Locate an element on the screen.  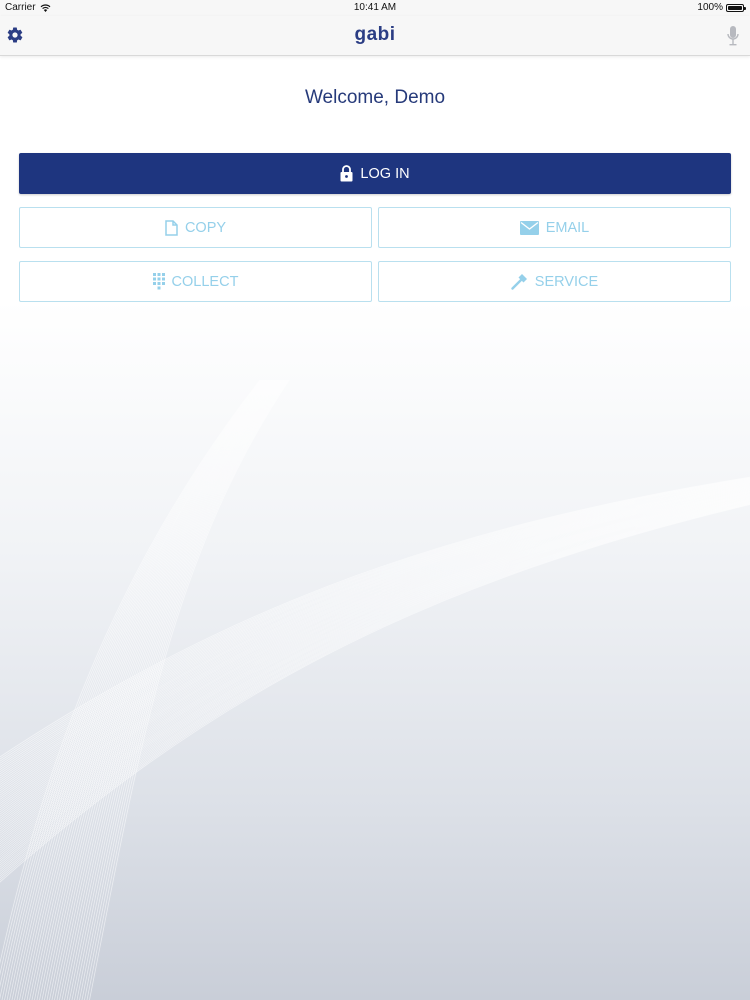
status-right: 100% is located at coordinates (721, 7).